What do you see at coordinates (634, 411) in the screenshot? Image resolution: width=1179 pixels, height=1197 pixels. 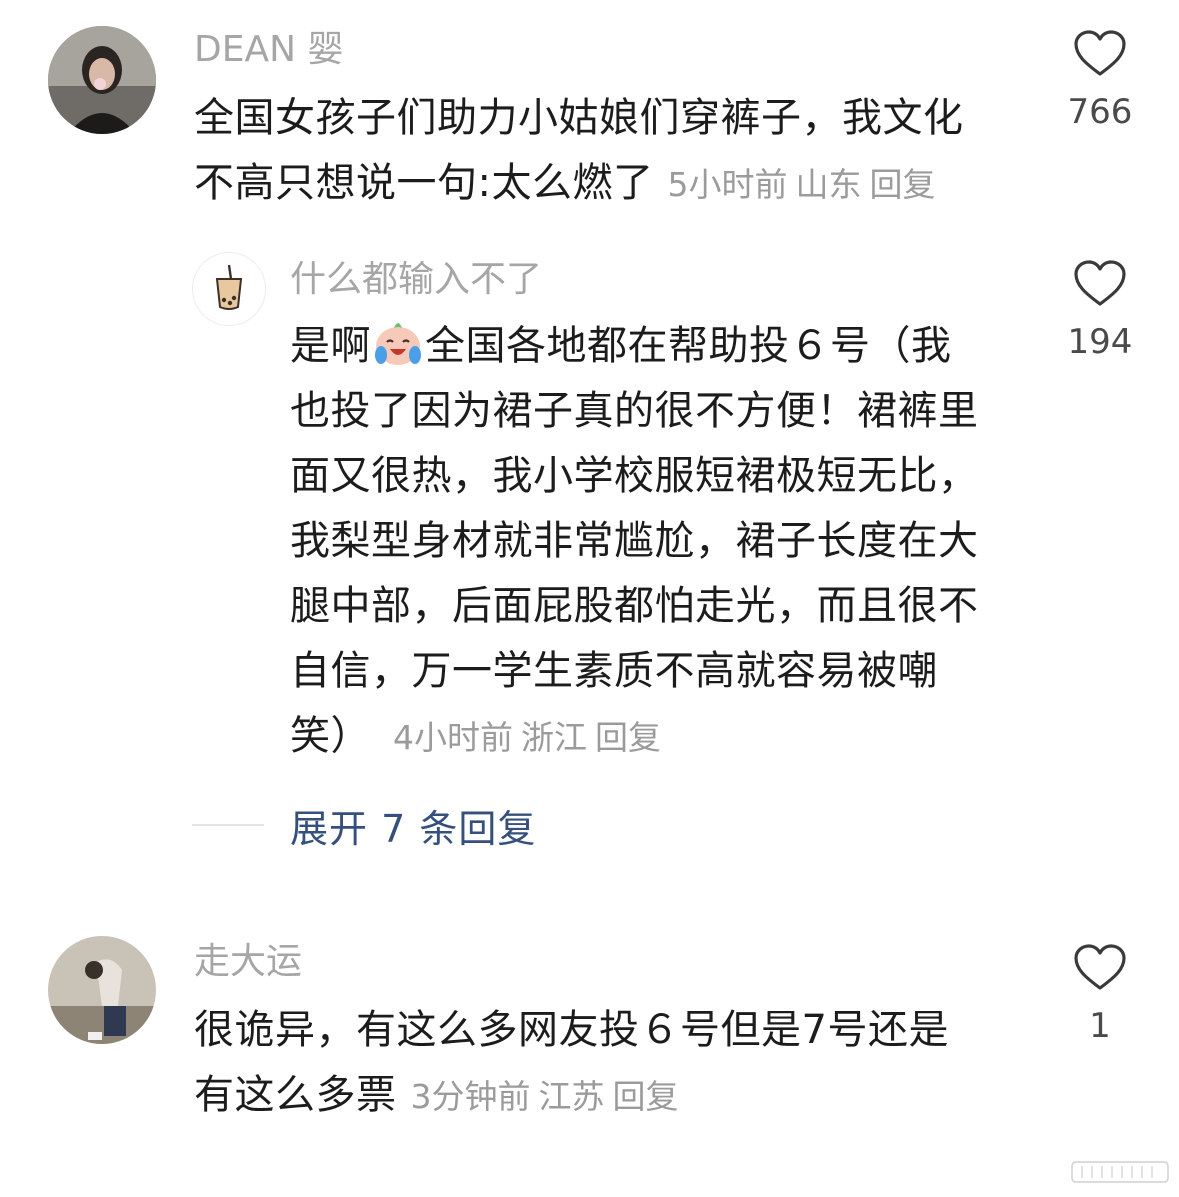 I see `comment-line: 也投了因为裙子真的很不方便！裙裤里` at bounding box center [634, 411].